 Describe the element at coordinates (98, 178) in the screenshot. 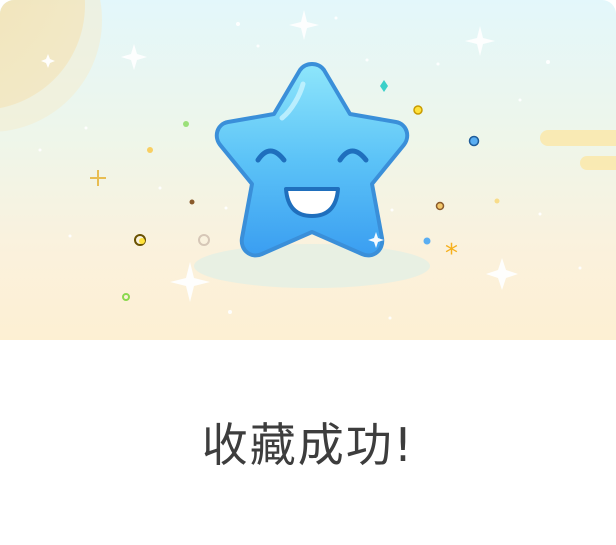

I see `sparkle-icon` at that location.